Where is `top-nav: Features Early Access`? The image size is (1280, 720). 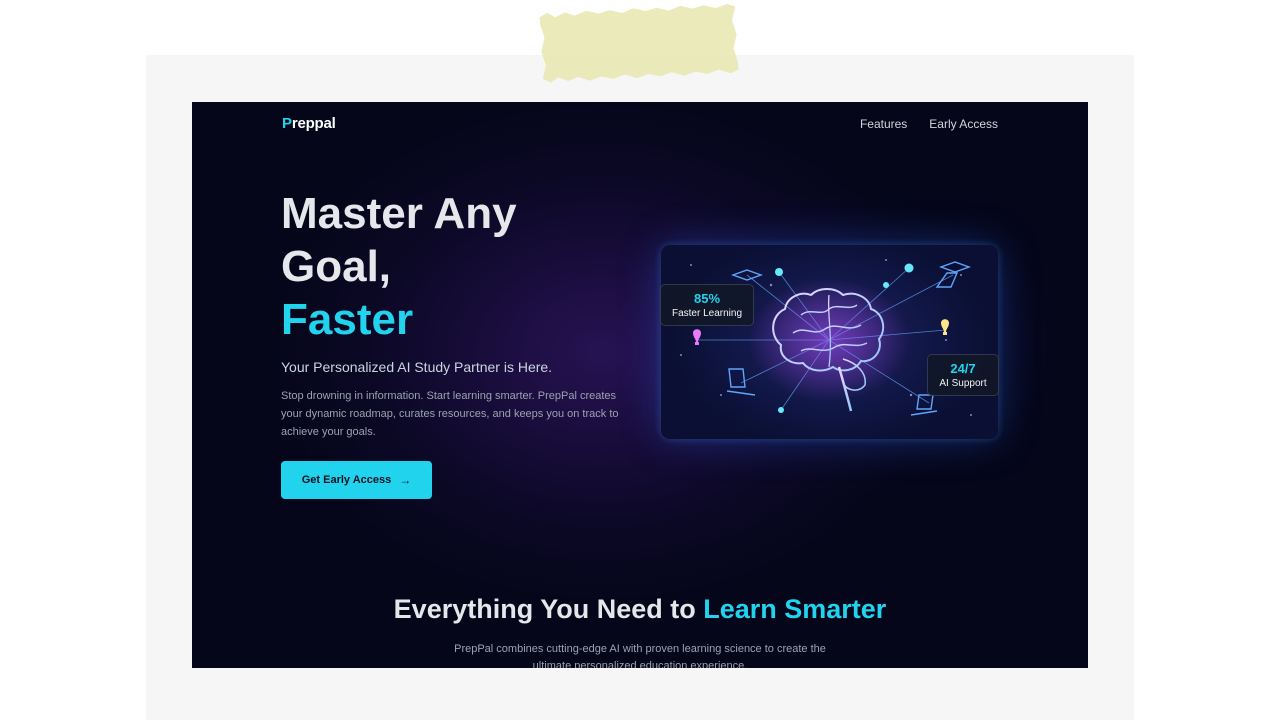 top-nav: Features Early Access is located at coordinates (929, 124).